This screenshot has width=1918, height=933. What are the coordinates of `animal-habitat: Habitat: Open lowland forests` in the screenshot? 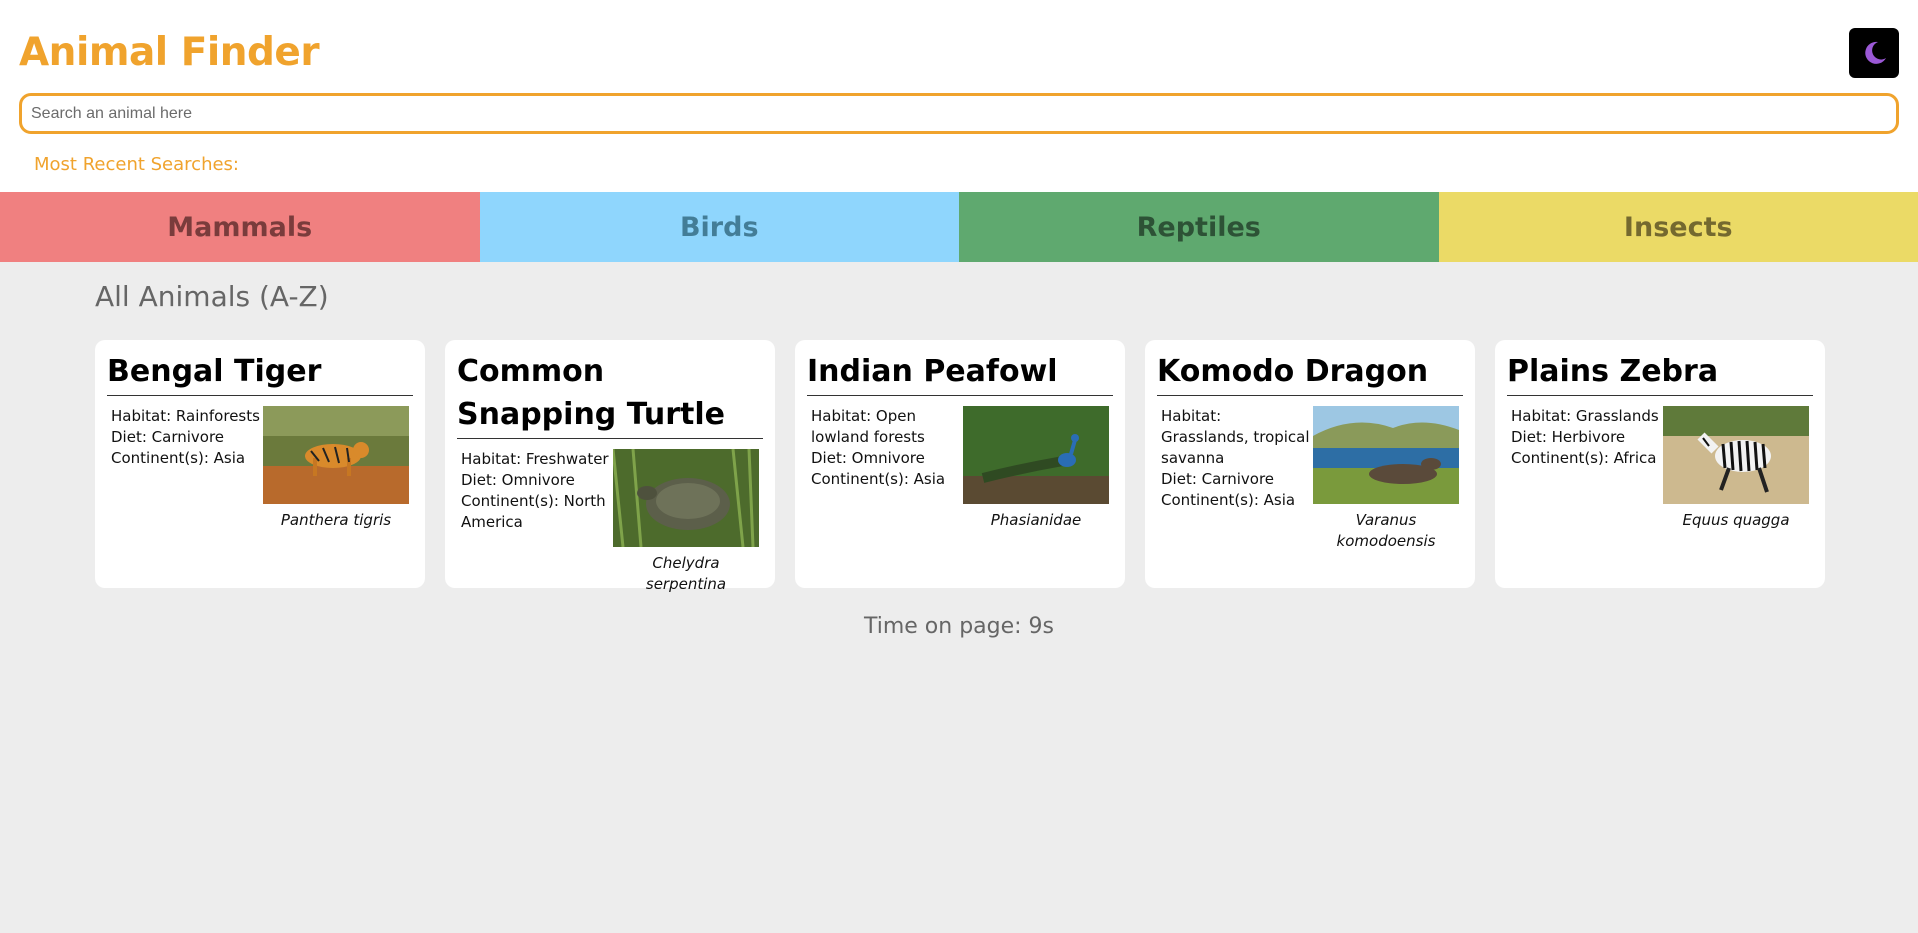 It's located at (868, 426).